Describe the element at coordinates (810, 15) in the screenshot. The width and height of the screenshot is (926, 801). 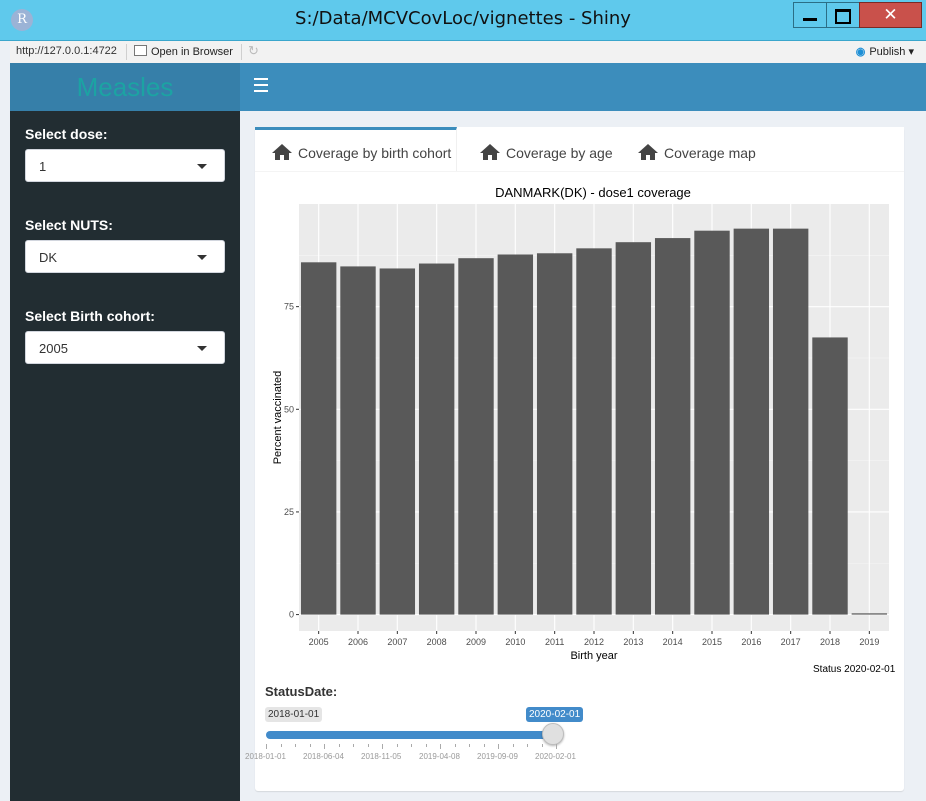
I see `minimize-button` at that location.